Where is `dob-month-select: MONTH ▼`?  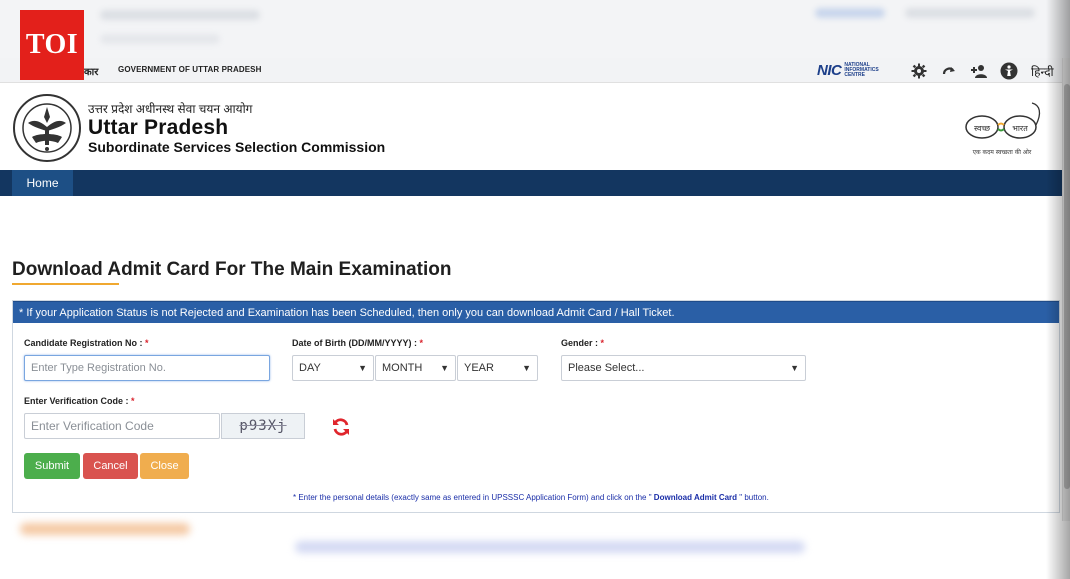
dob-month-select: MONTH ▼ is located at coordinates (415, 368).